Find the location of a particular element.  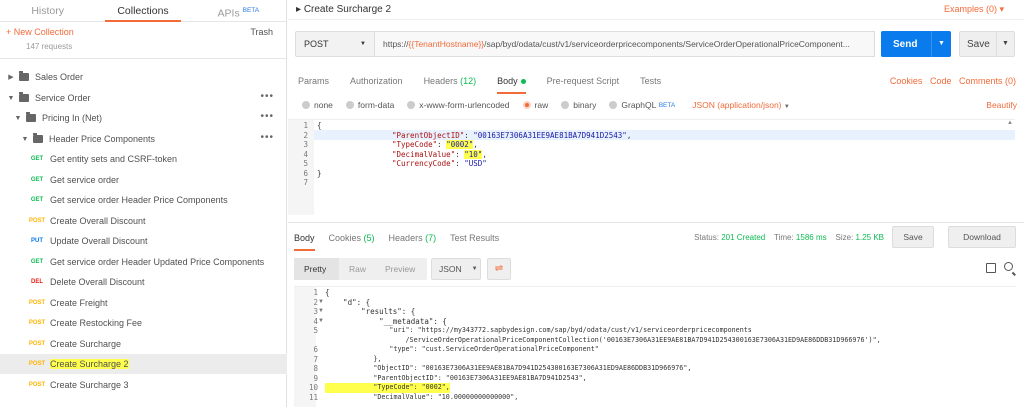

request-title-text: Create Surcharge 2 is located at coordinates (347, 9).